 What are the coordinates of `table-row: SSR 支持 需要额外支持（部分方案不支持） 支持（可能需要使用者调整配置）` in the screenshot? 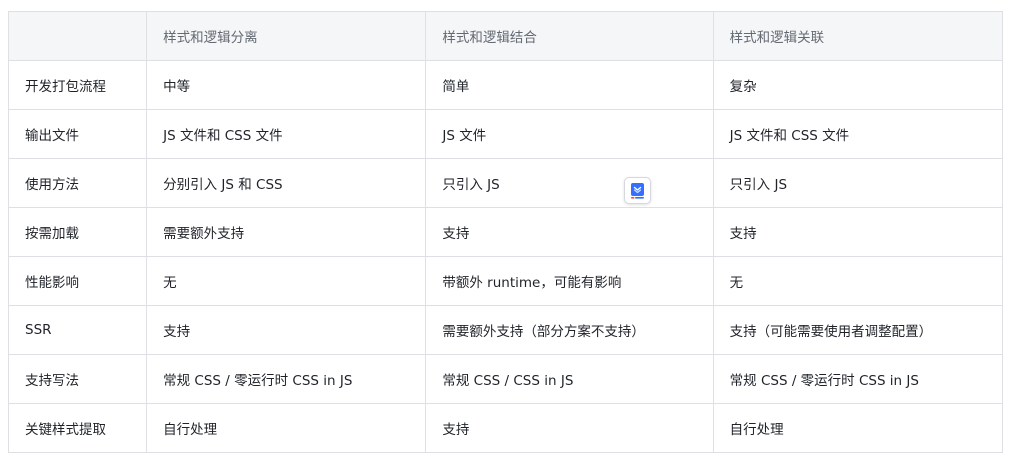 It's located at (505, 330).